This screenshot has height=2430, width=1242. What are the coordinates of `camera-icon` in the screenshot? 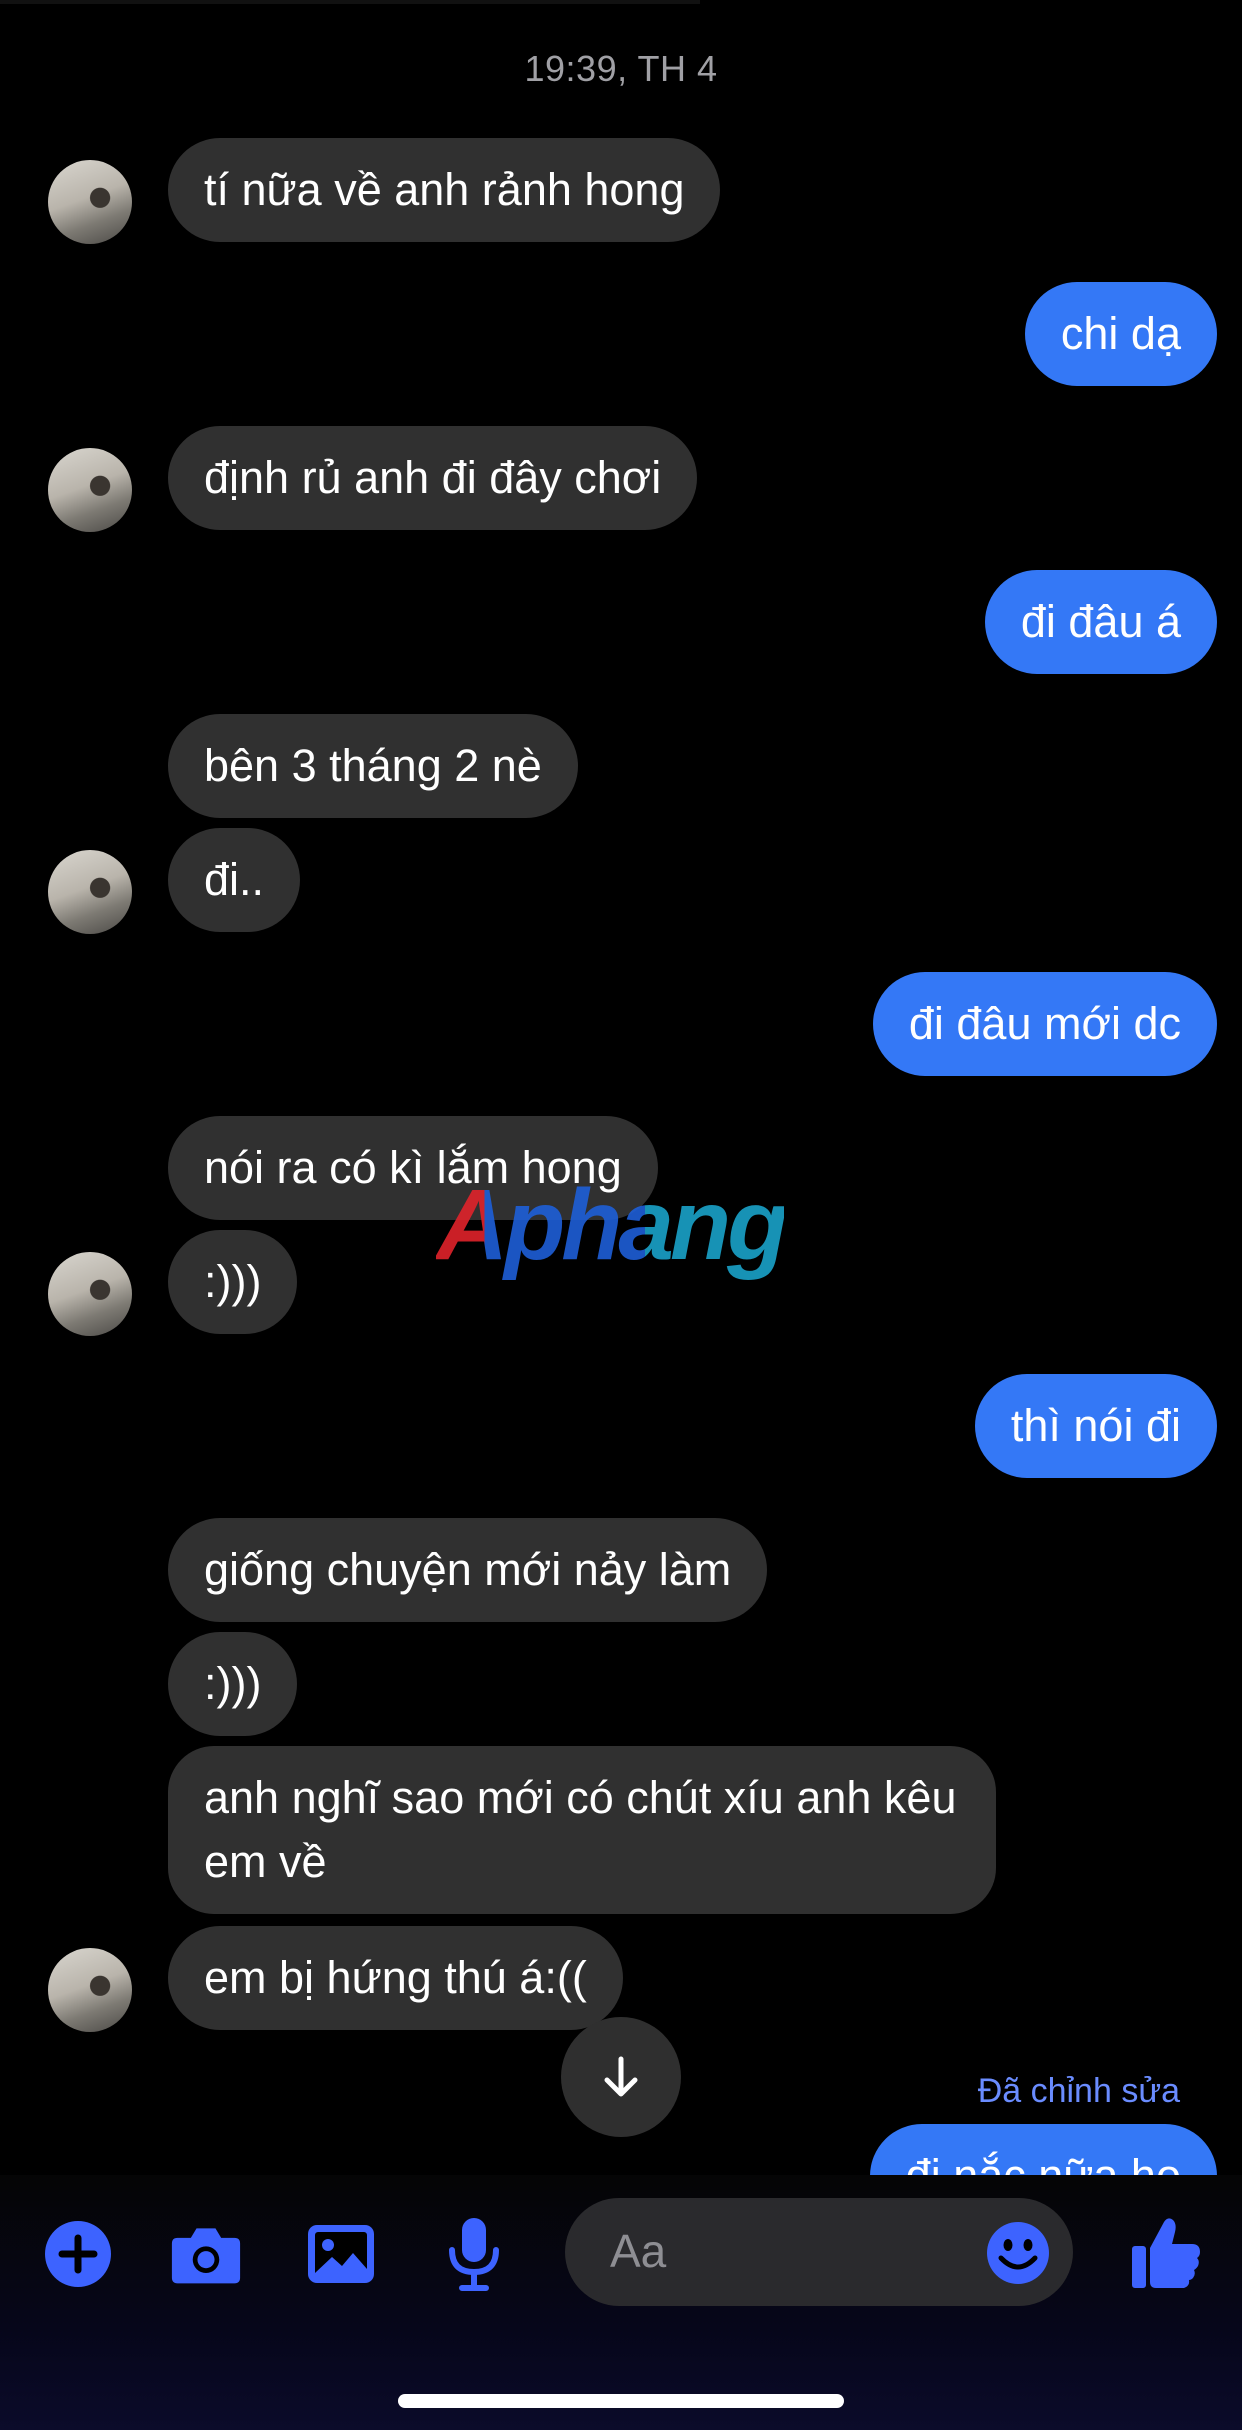 It's located at (206, 2256).